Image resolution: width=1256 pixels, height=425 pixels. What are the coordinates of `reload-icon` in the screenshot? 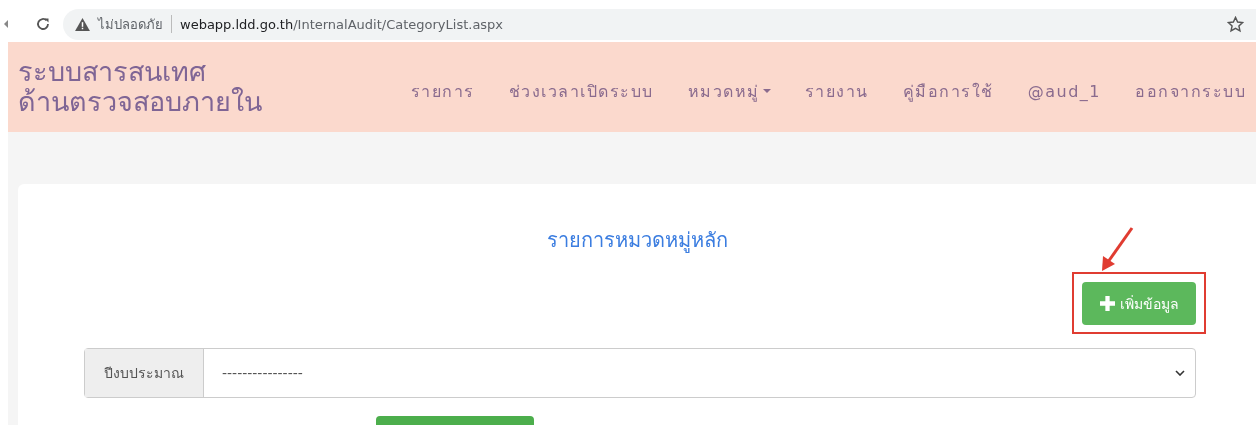 It's located at (43, 24).